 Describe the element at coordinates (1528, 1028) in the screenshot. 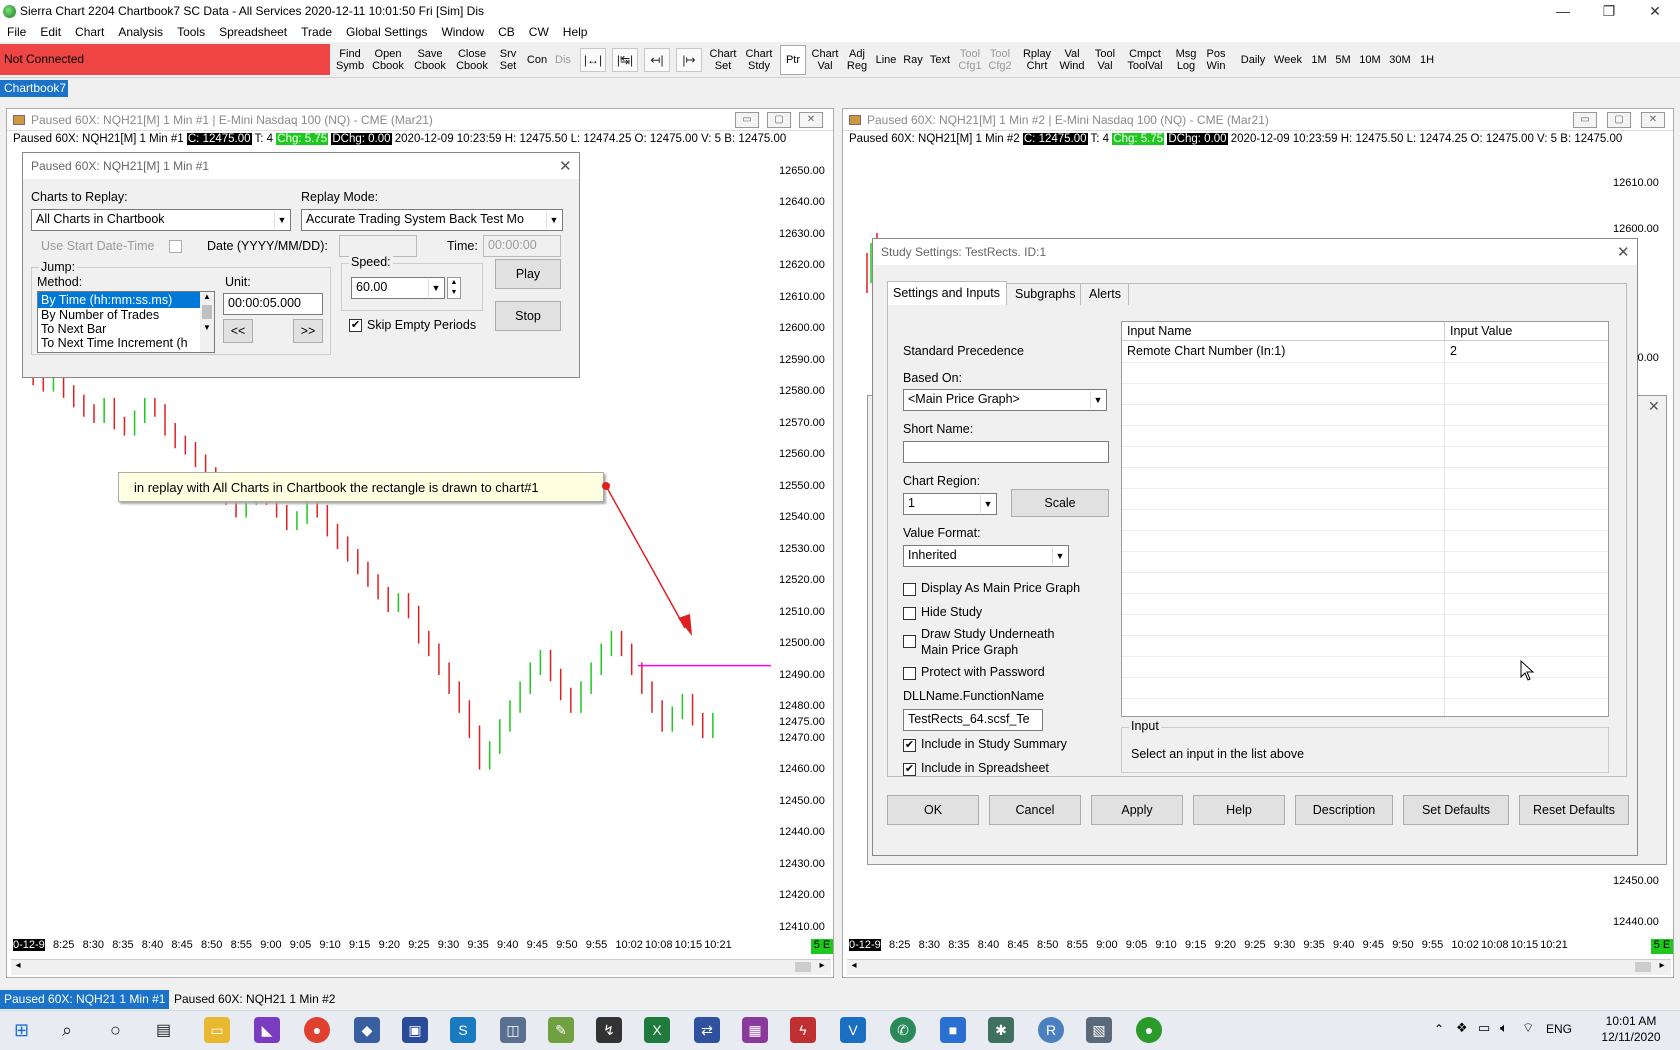

I see `wifi-icon: ⌔` at that location.